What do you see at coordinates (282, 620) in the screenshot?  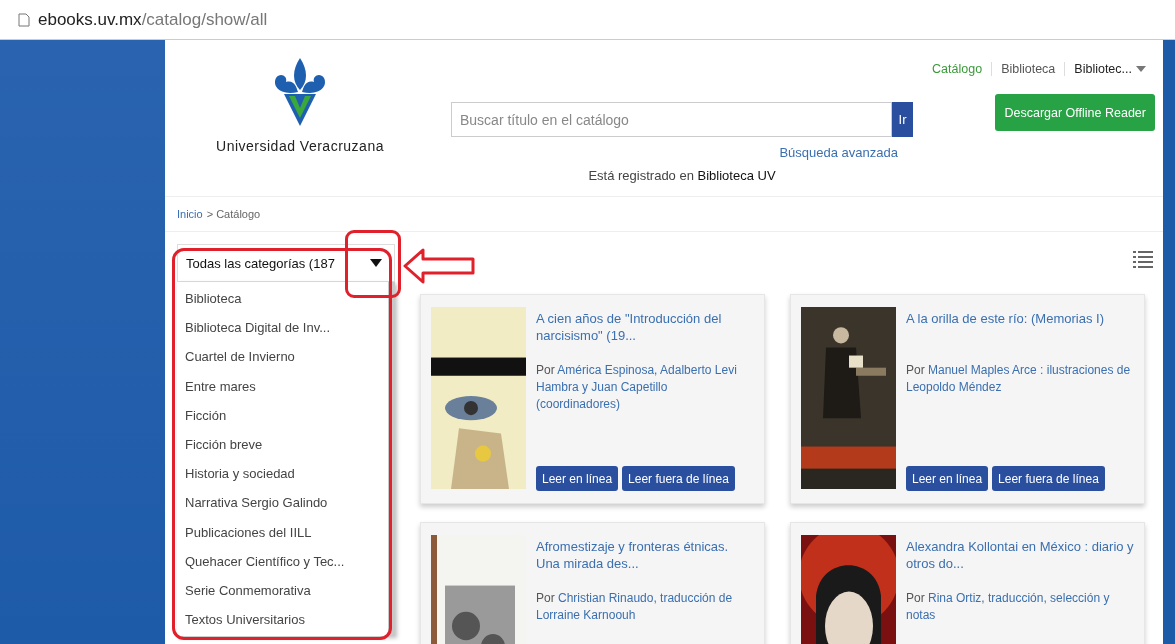 I see `category-option: Textos Universitarios` at bounding box center [282, 620].